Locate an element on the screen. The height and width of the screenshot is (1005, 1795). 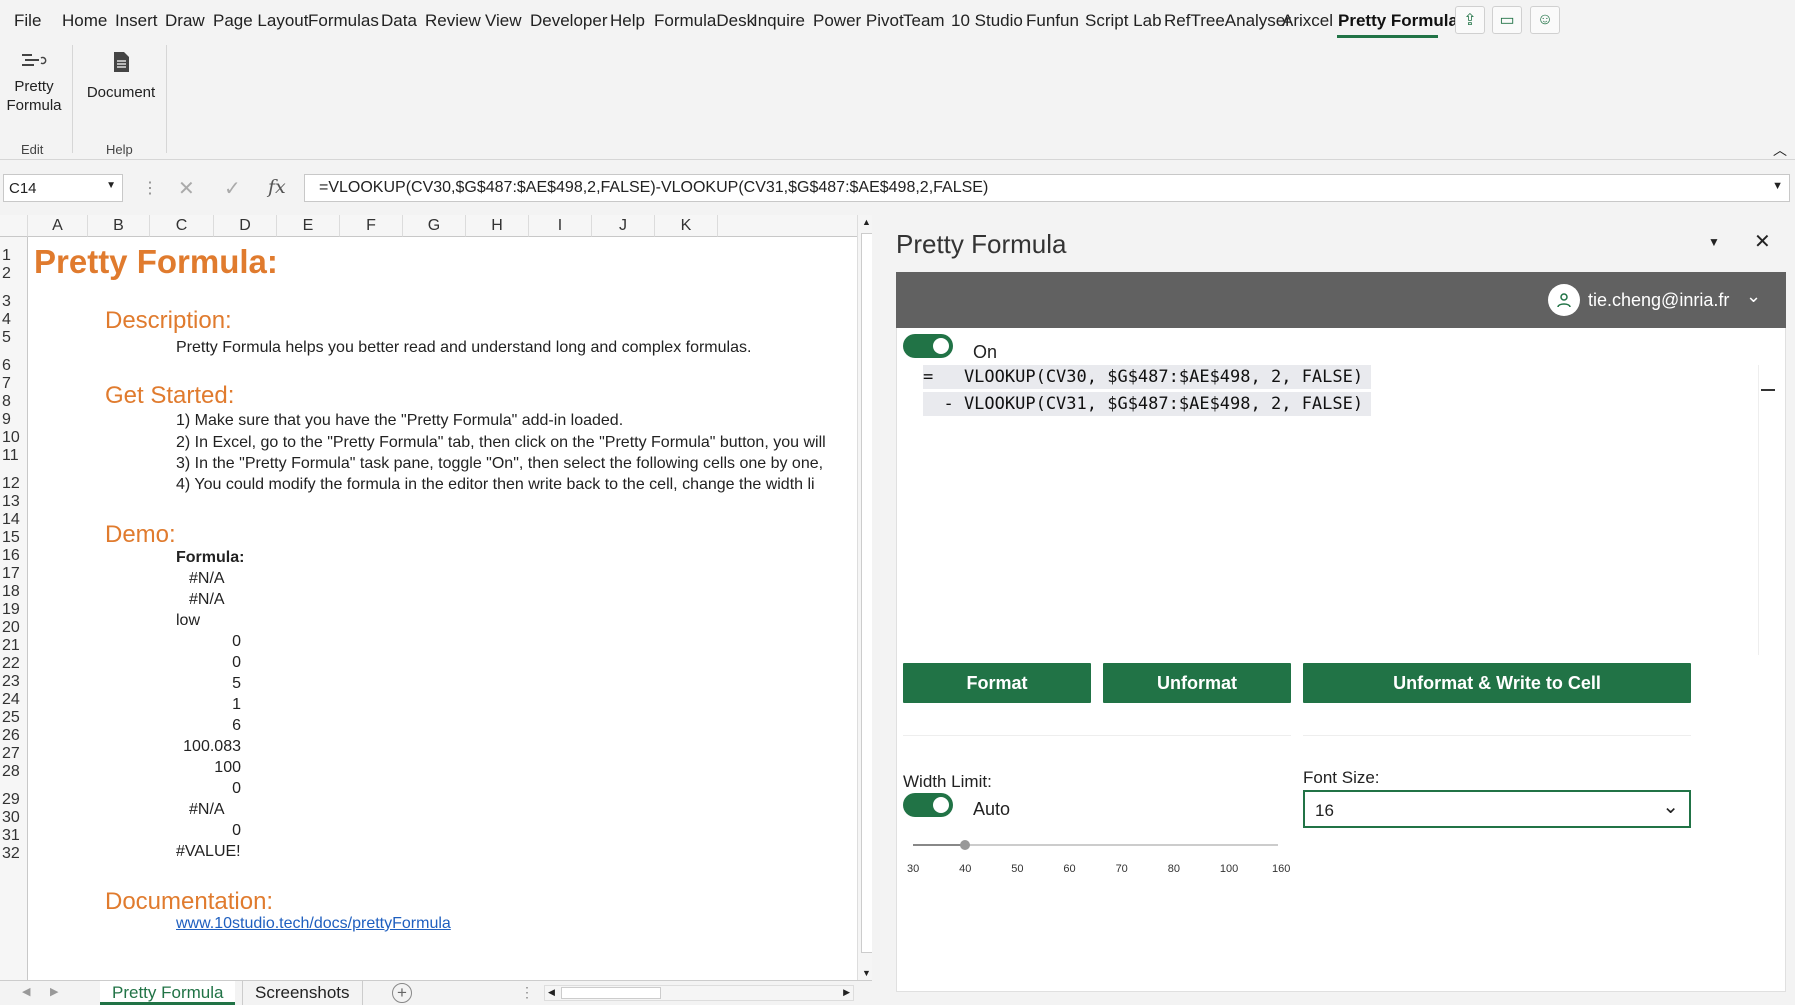
feedback-icon: ☺ is located at coordinates (1545, 20).